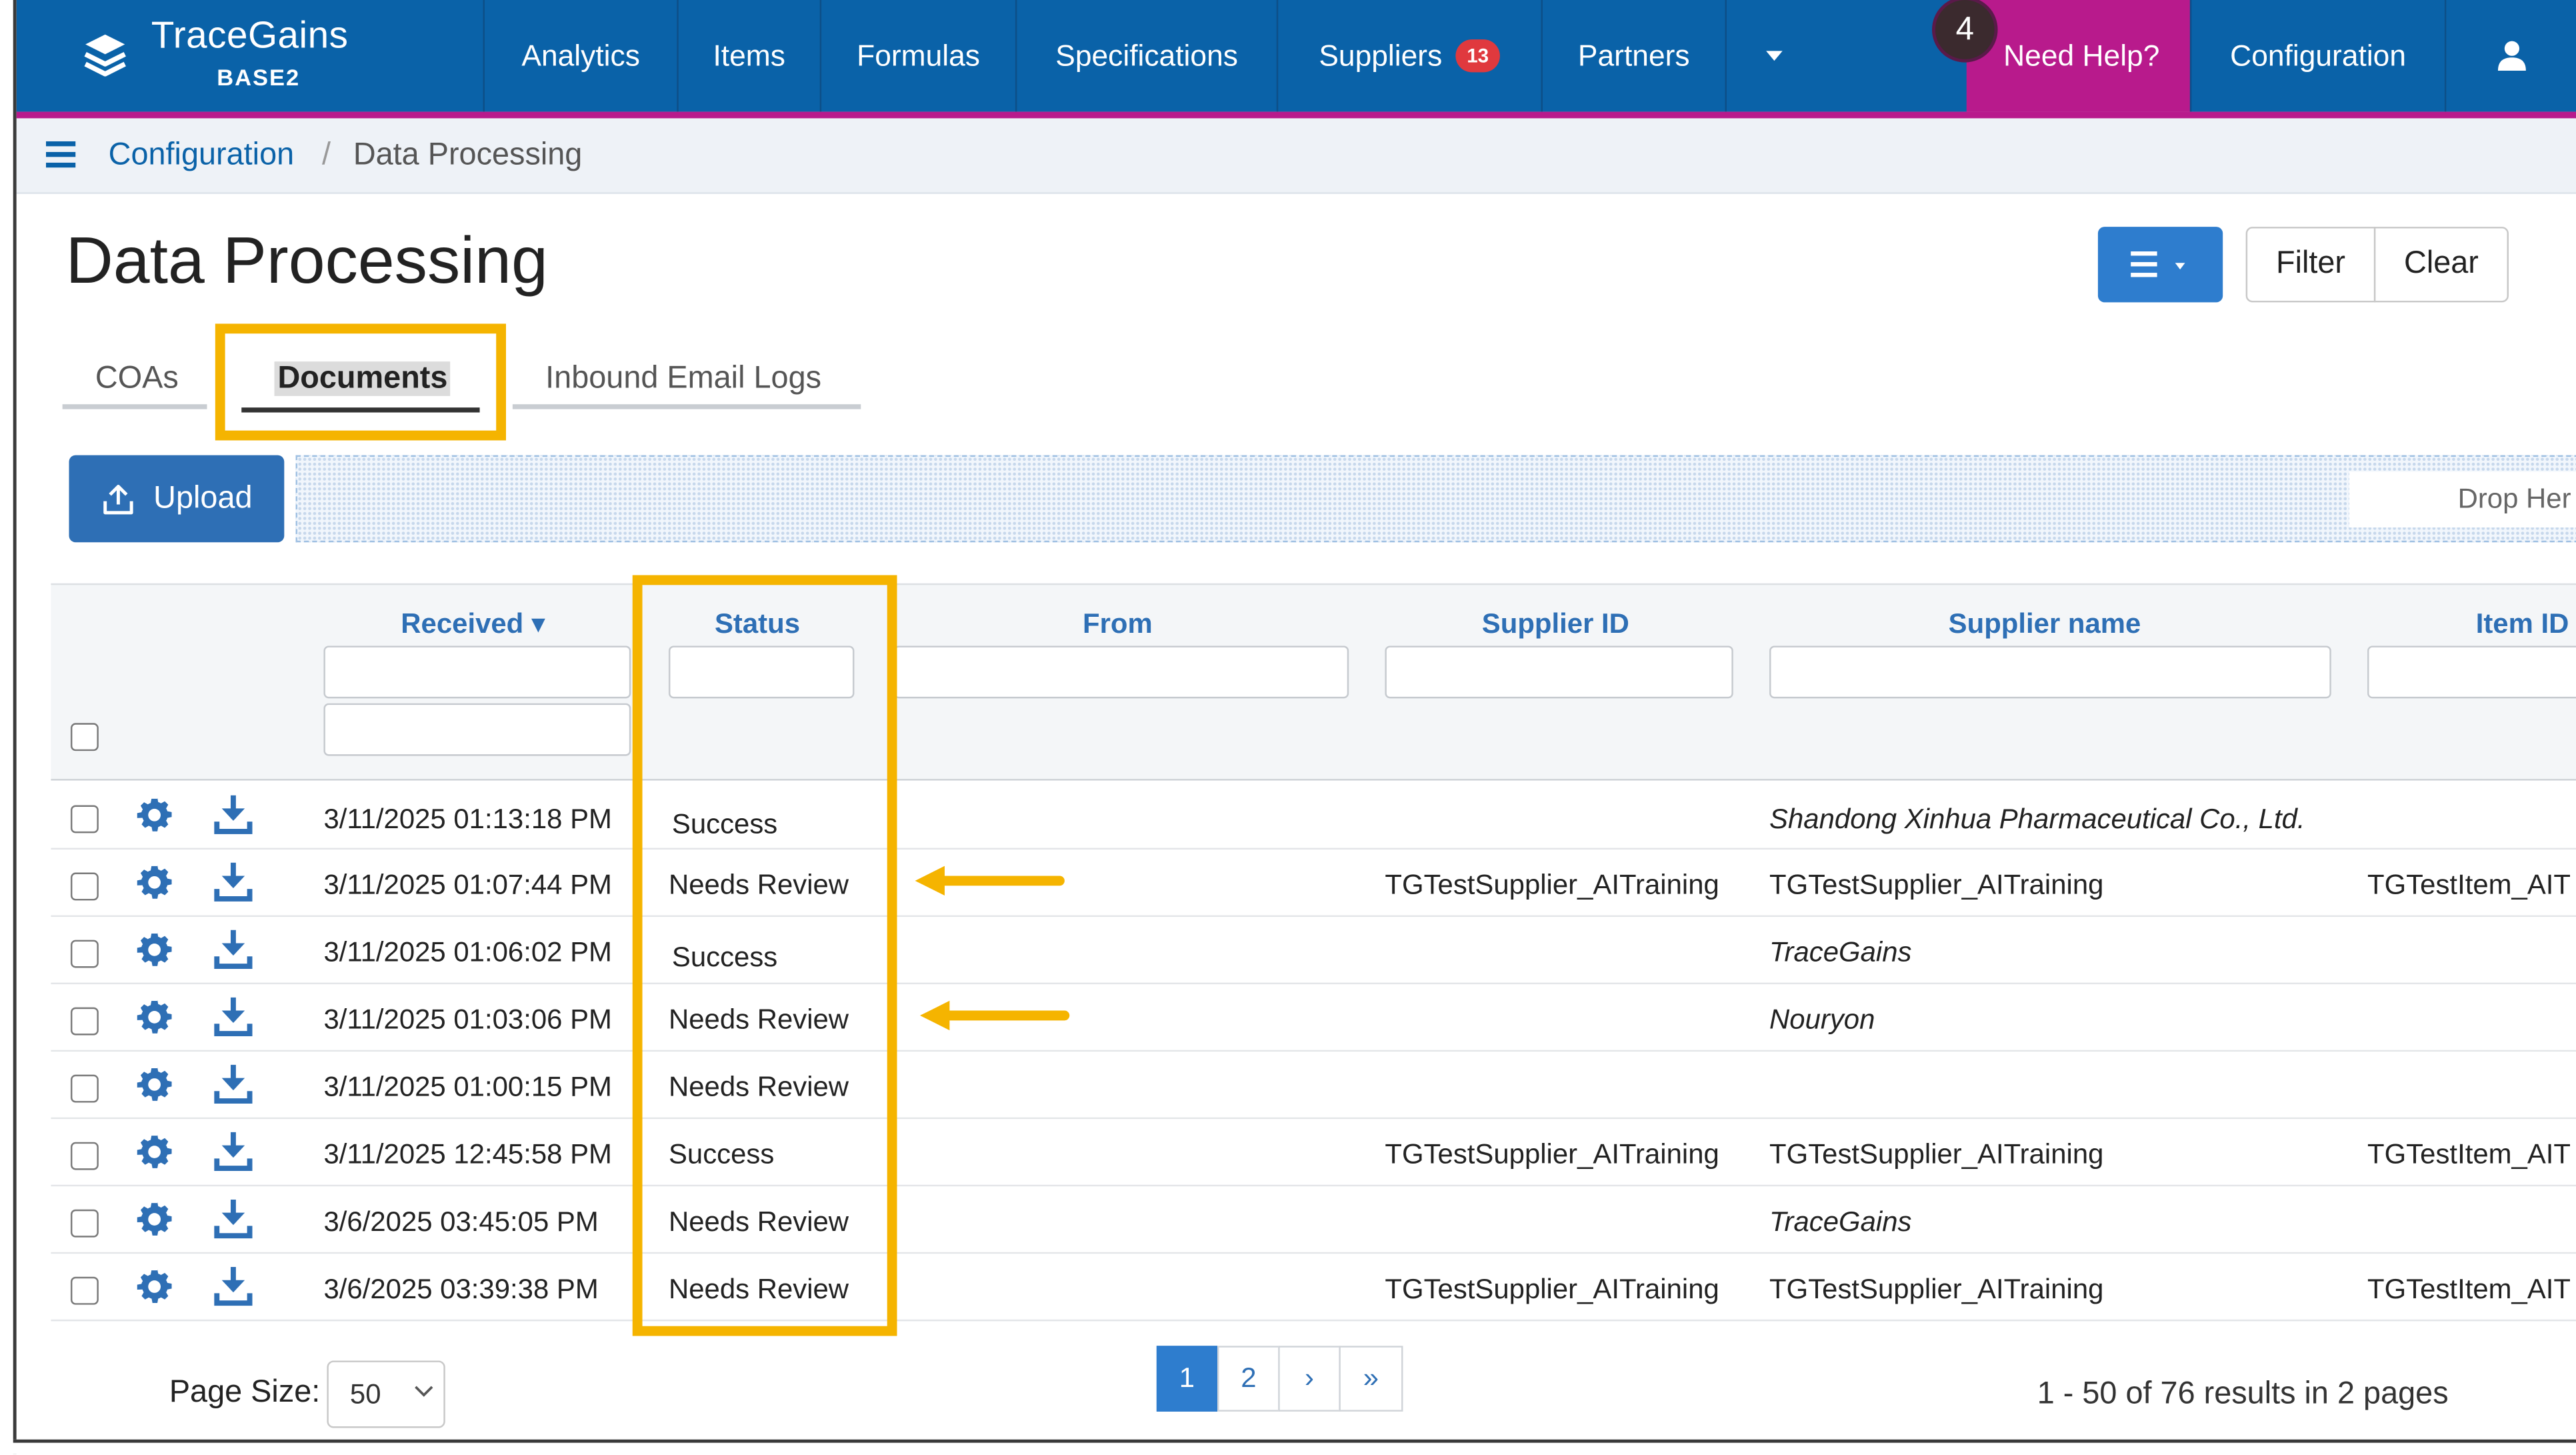  What do you see at coordinates (1121, 672) in the screenshot?
I see `from-filter-input` at bounding box center [1121, 672].